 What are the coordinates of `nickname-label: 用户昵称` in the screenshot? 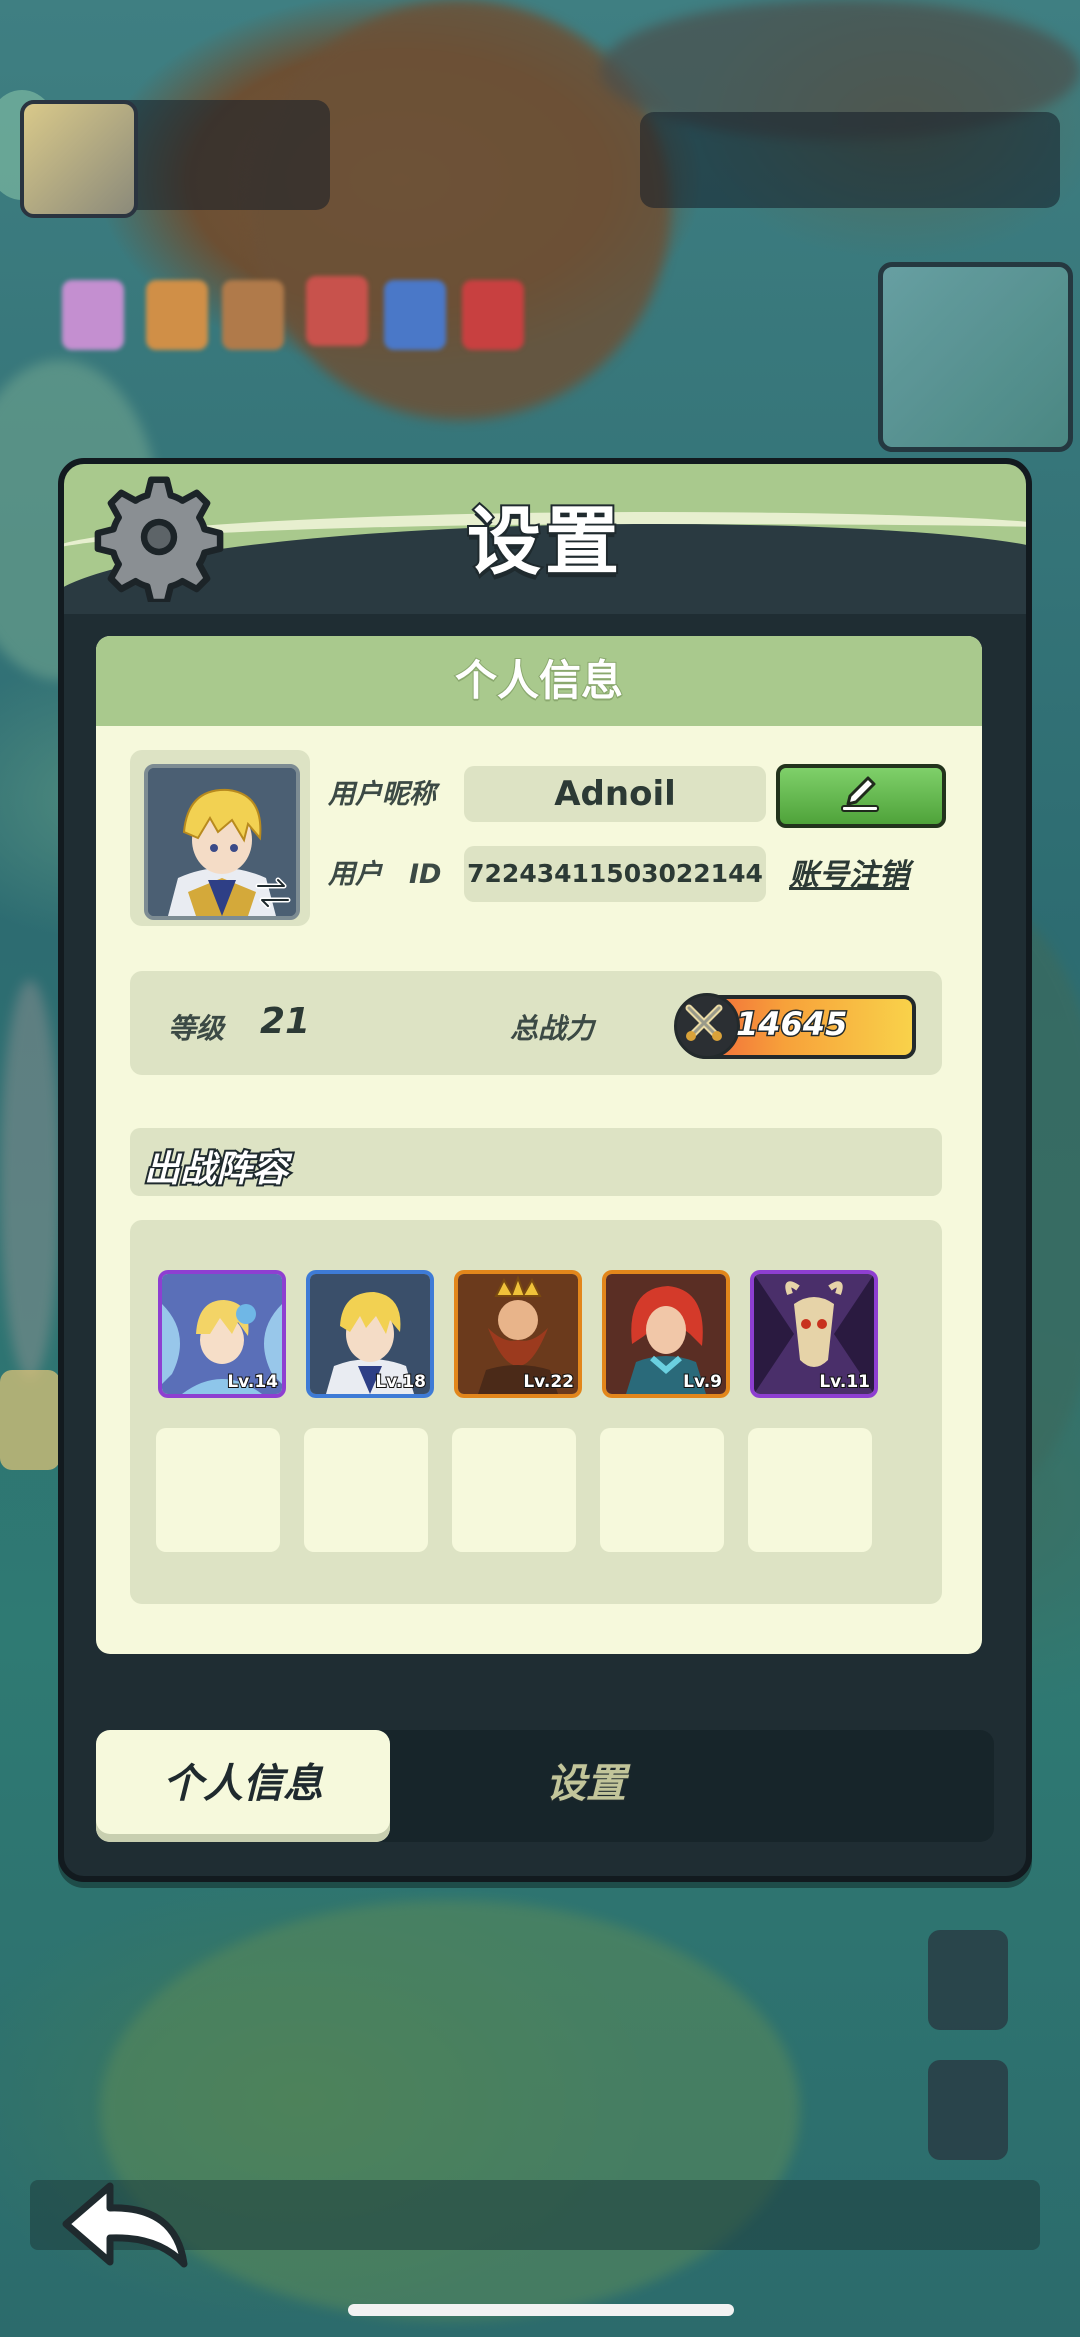 It's located at (382, 794).